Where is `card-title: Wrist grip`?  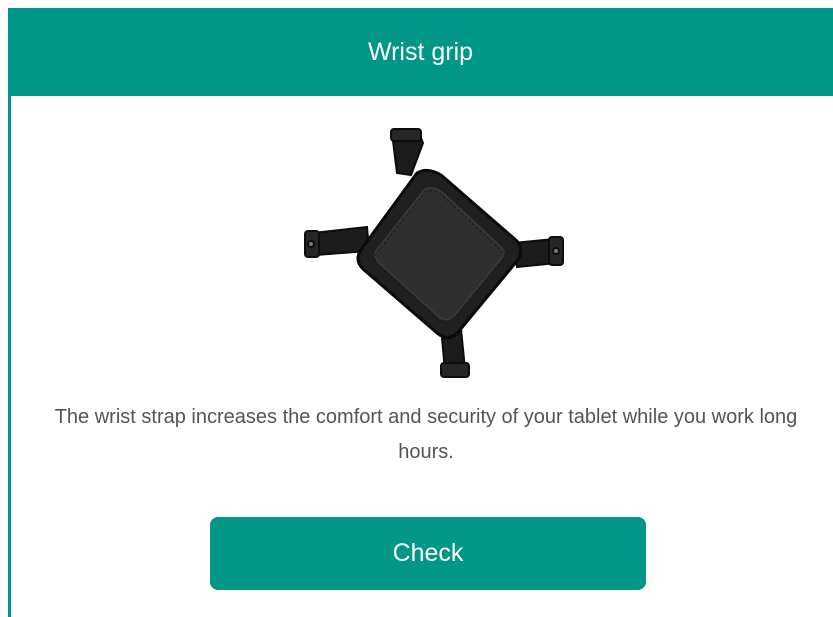 card-title: Wrist grip is located at coordinates (420, 51).